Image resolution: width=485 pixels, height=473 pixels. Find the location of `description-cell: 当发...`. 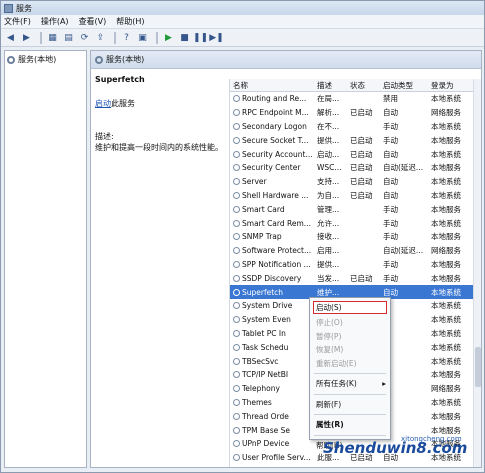

description-cell: 当发... is located at coordinates (328, 278).